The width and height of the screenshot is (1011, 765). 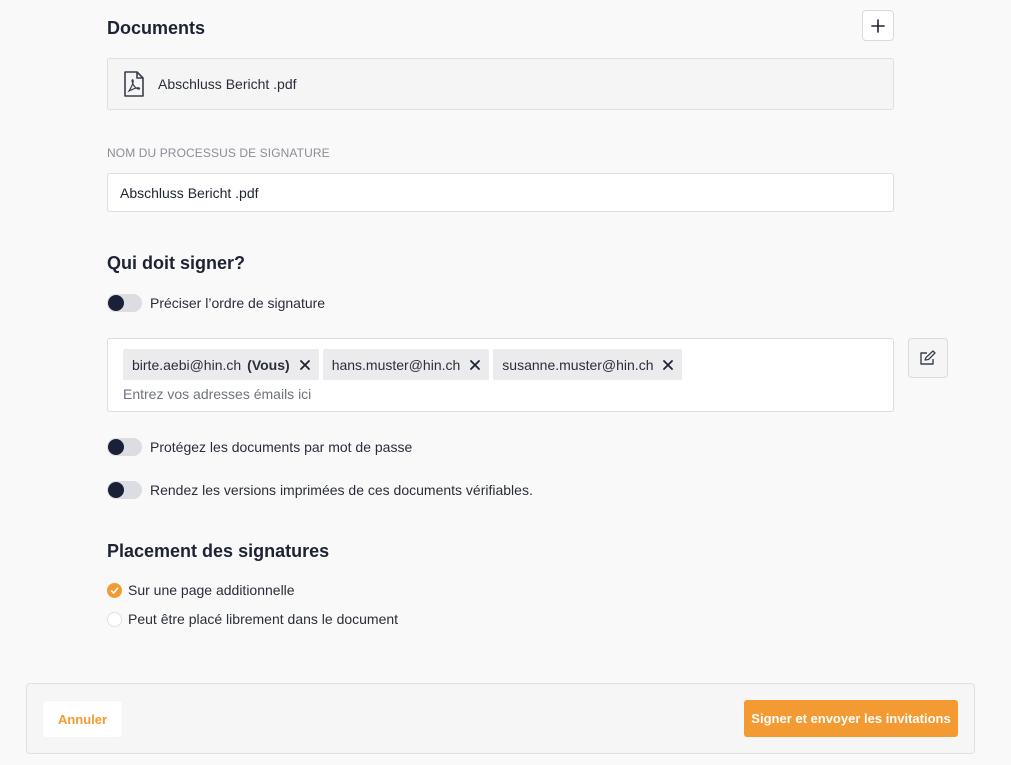 What do you see at coordinates (227, 84) in the screenshot?
I see `document-name: Abschluss Bericht .pdf` at bounding box center [227, 84].